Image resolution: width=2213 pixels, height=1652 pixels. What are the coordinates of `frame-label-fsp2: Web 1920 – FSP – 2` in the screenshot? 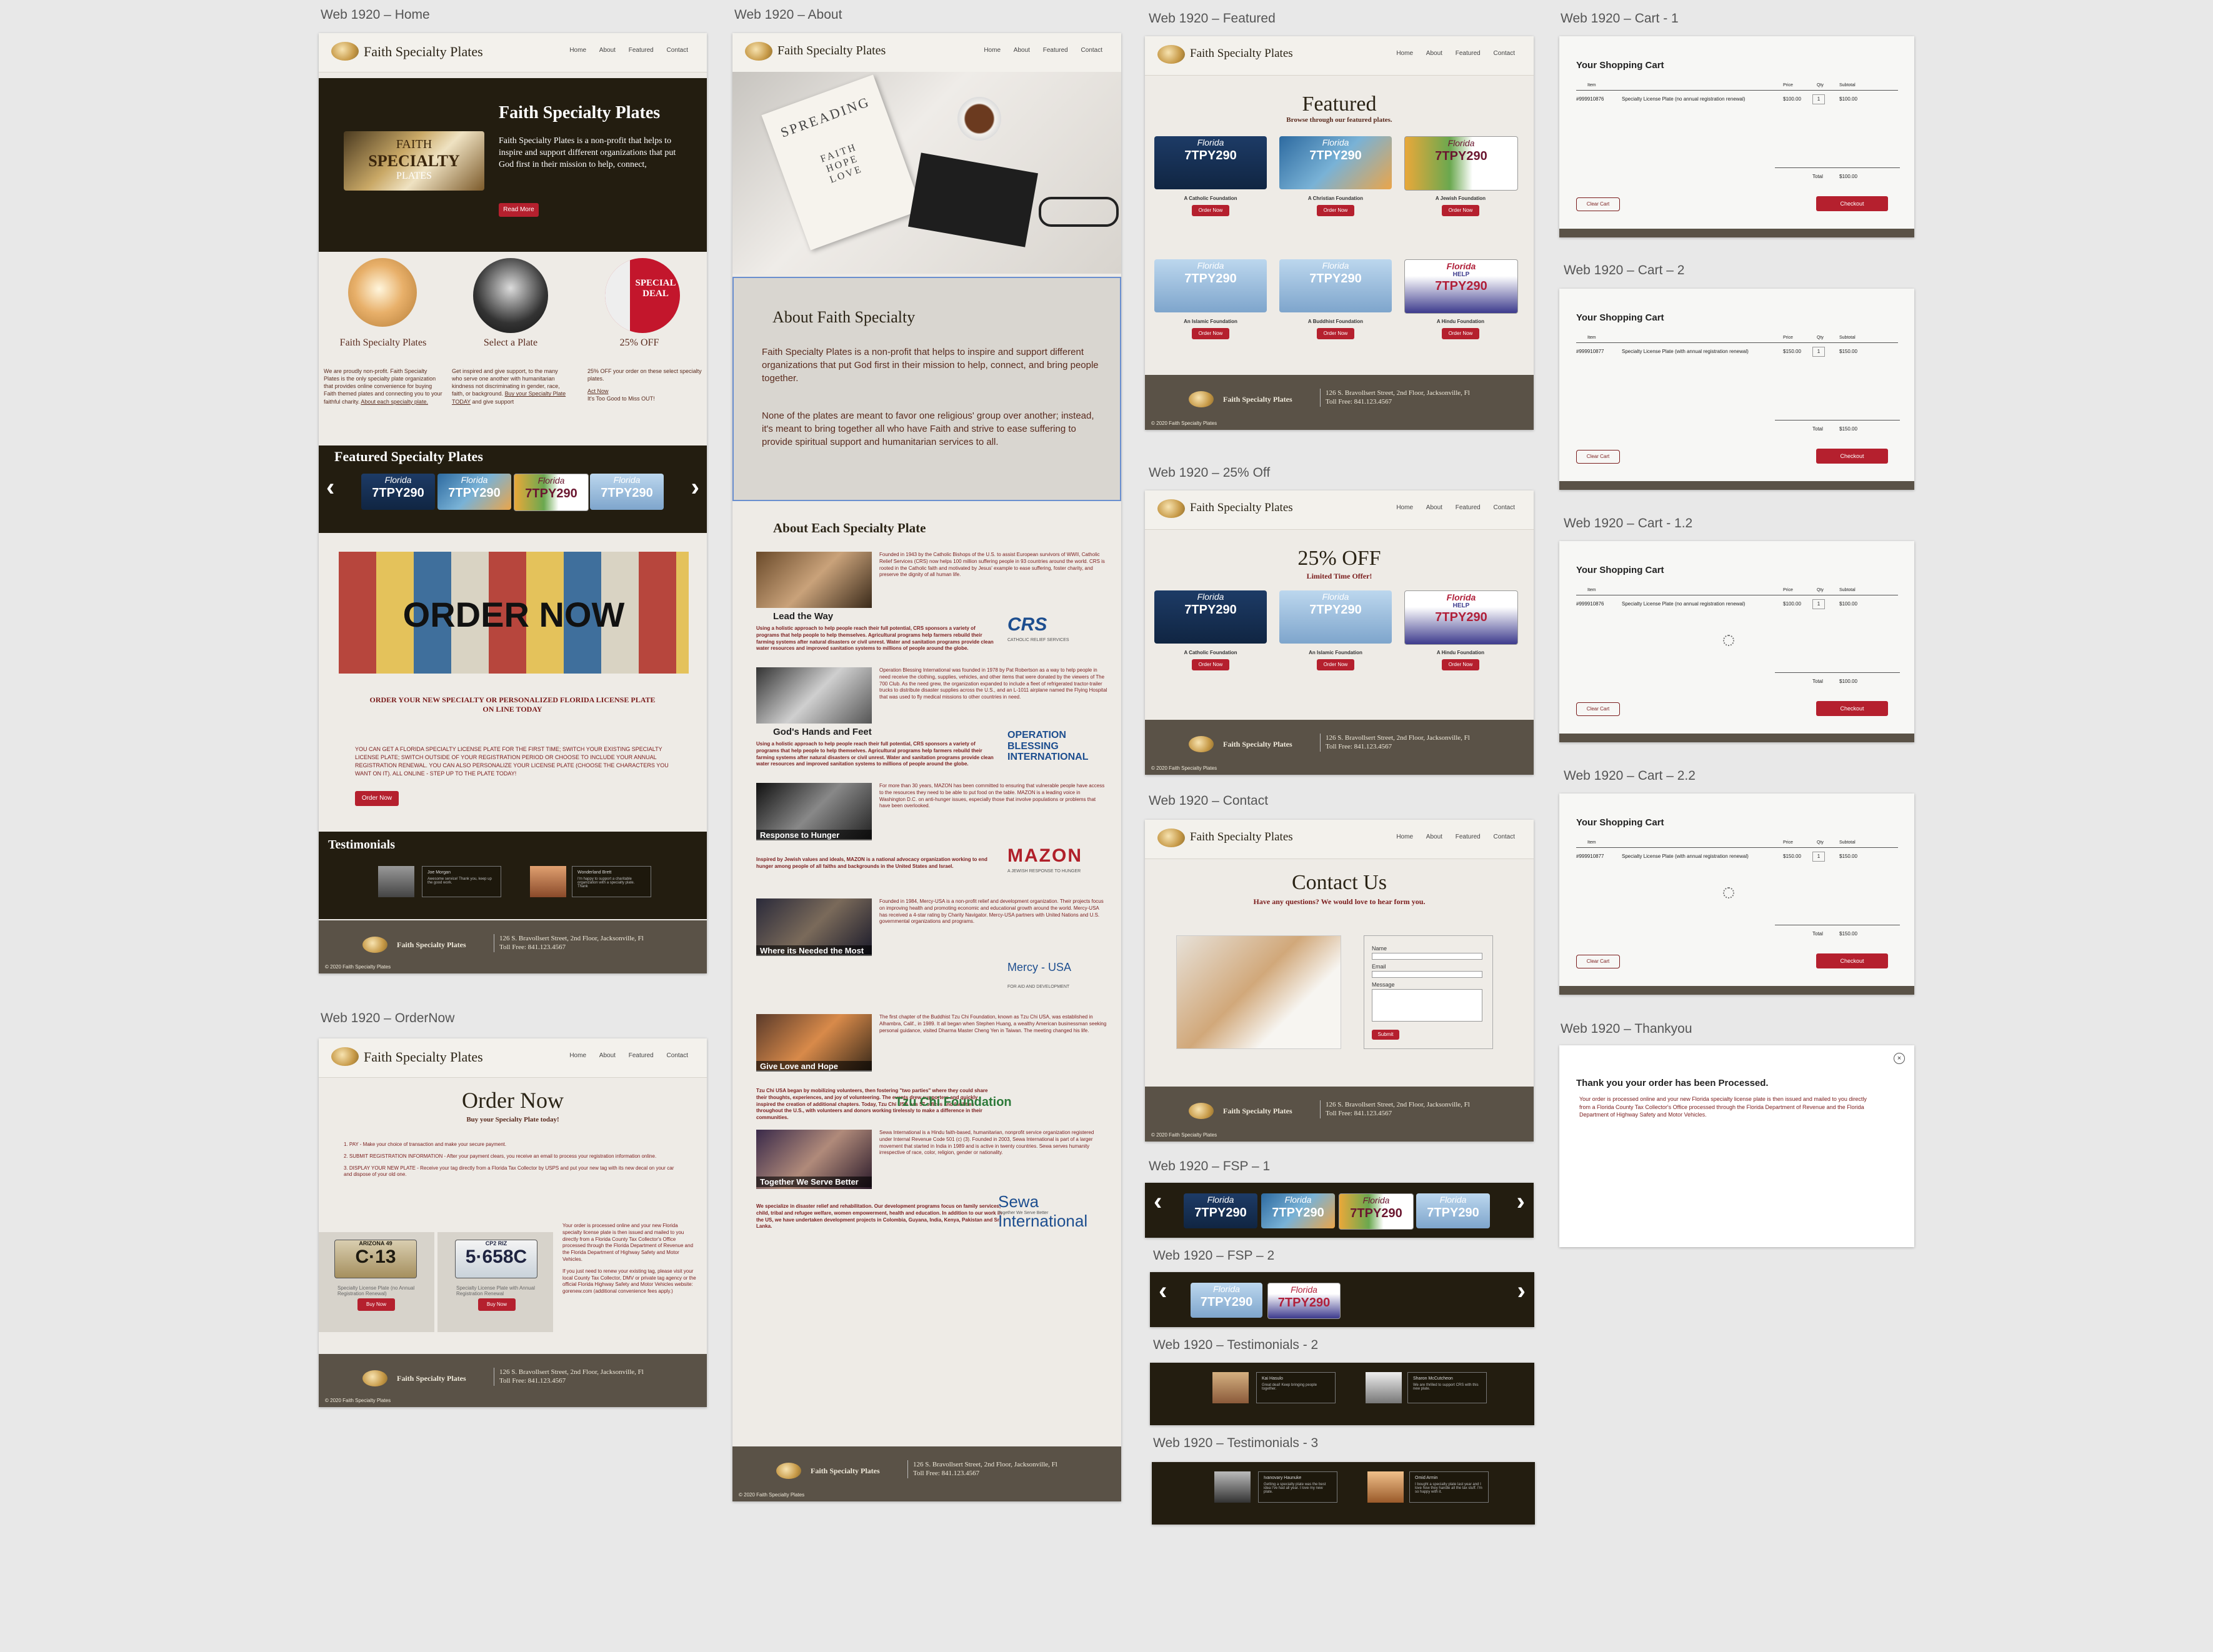 It's located at (1214, 1255).